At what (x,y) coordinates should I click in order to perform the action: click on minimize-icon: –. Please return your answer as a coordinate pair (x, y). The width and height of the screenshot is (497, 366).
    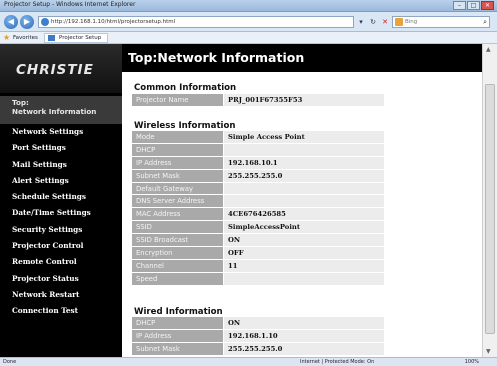
    Looking at the image, I should click on (459, 5).